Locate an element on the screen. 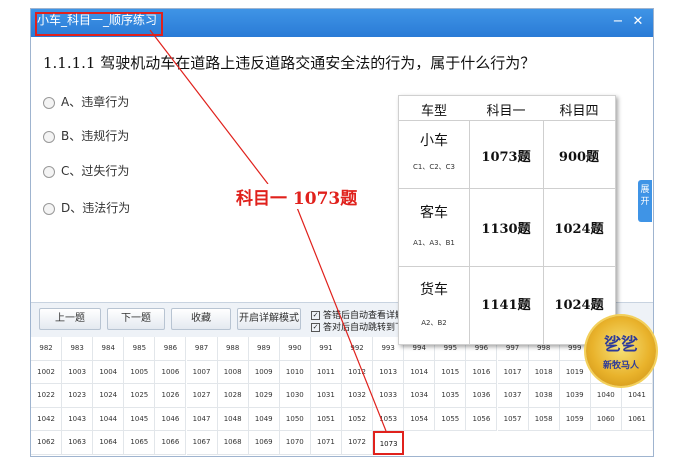  vehicle-type-car: 小车 is located at coordinates (434, 141).